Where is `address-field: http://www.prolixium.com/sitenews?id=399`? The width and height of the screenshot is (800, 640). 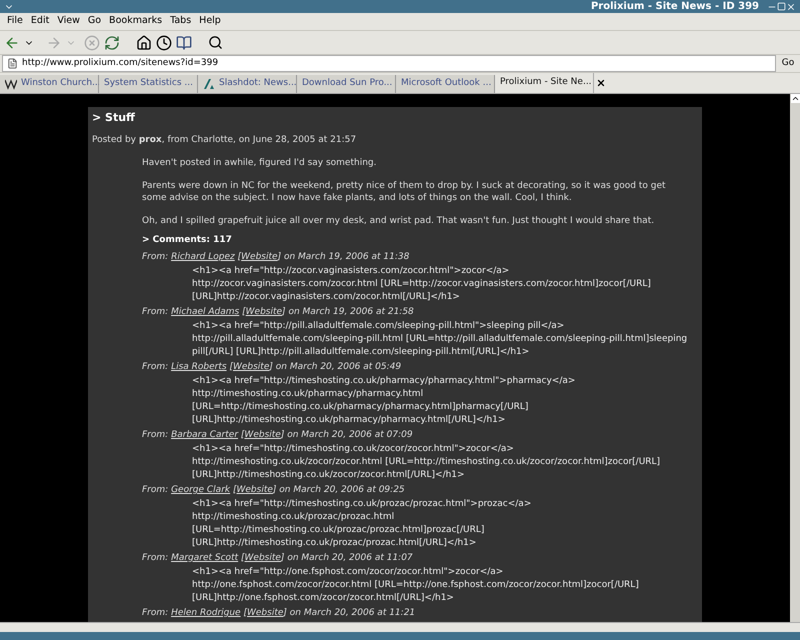 address-field: http://www.prolixium.com/sitenews?id=399 is located at coordinates (389, 63).